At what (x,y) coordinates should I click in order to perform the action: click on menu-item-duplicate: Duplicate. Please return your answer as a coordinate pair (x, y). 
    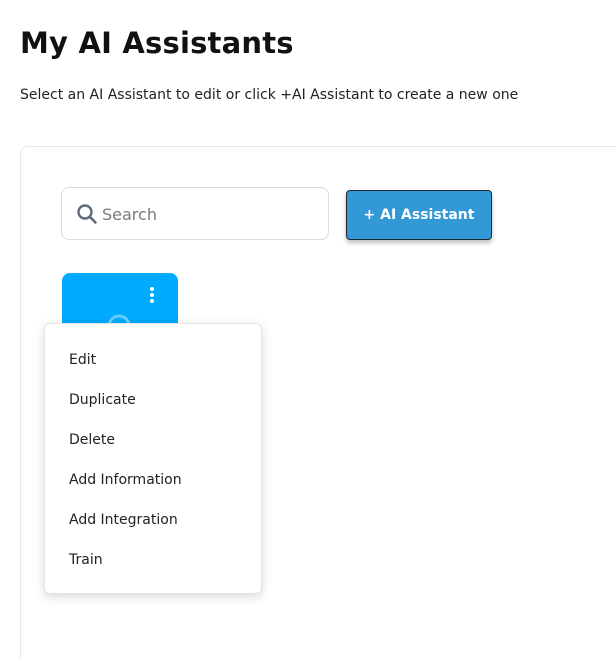
    Looking at the image, I should click on (153, 400).